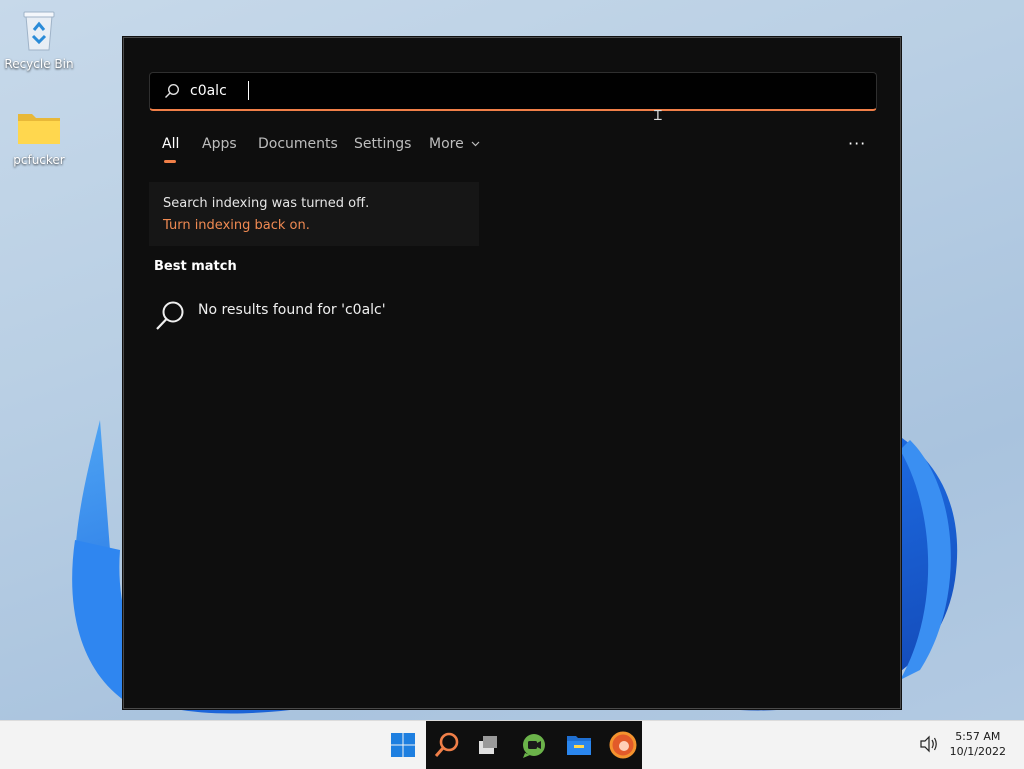 This screenshot has height=769, width=1024. I want to click on desktop-icon-recycle-bin: Recycle Bin, so click(39, 39).